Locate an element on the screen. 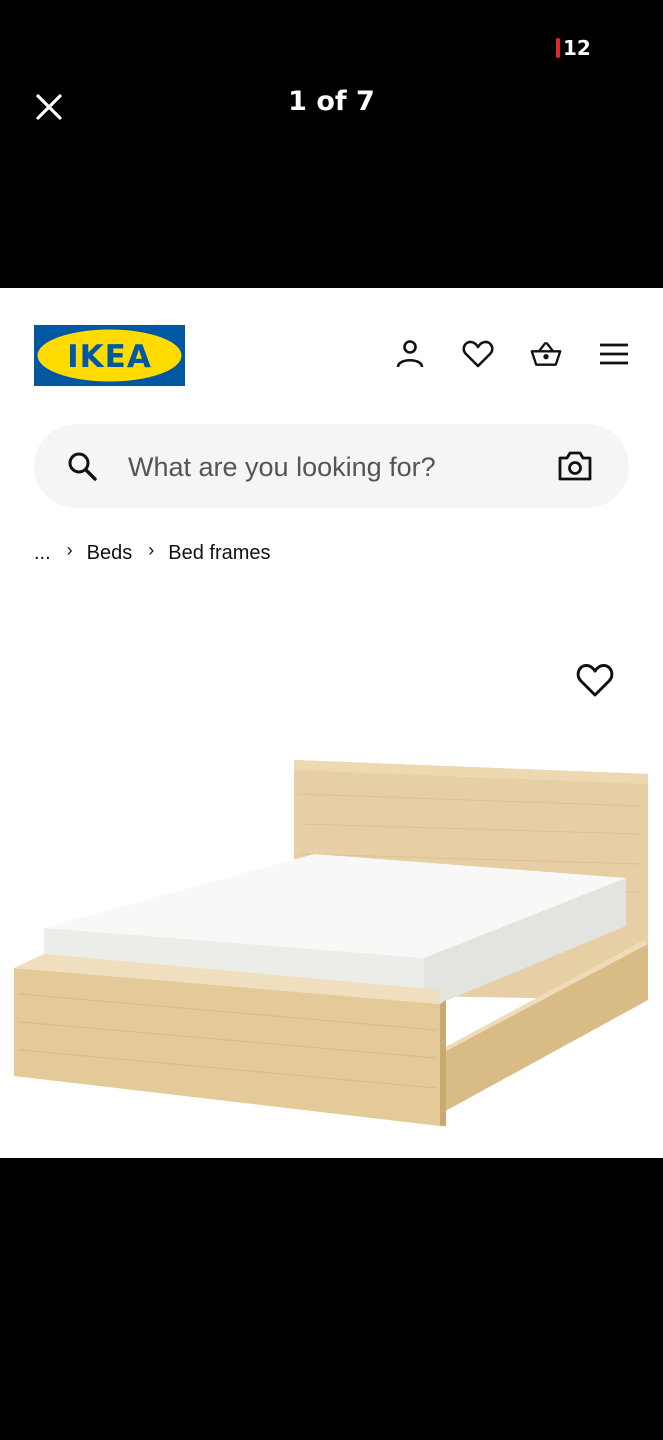 The width and height of the screenshot is (663, 1440). status-count: 12 is located at coordinates (577, 48).